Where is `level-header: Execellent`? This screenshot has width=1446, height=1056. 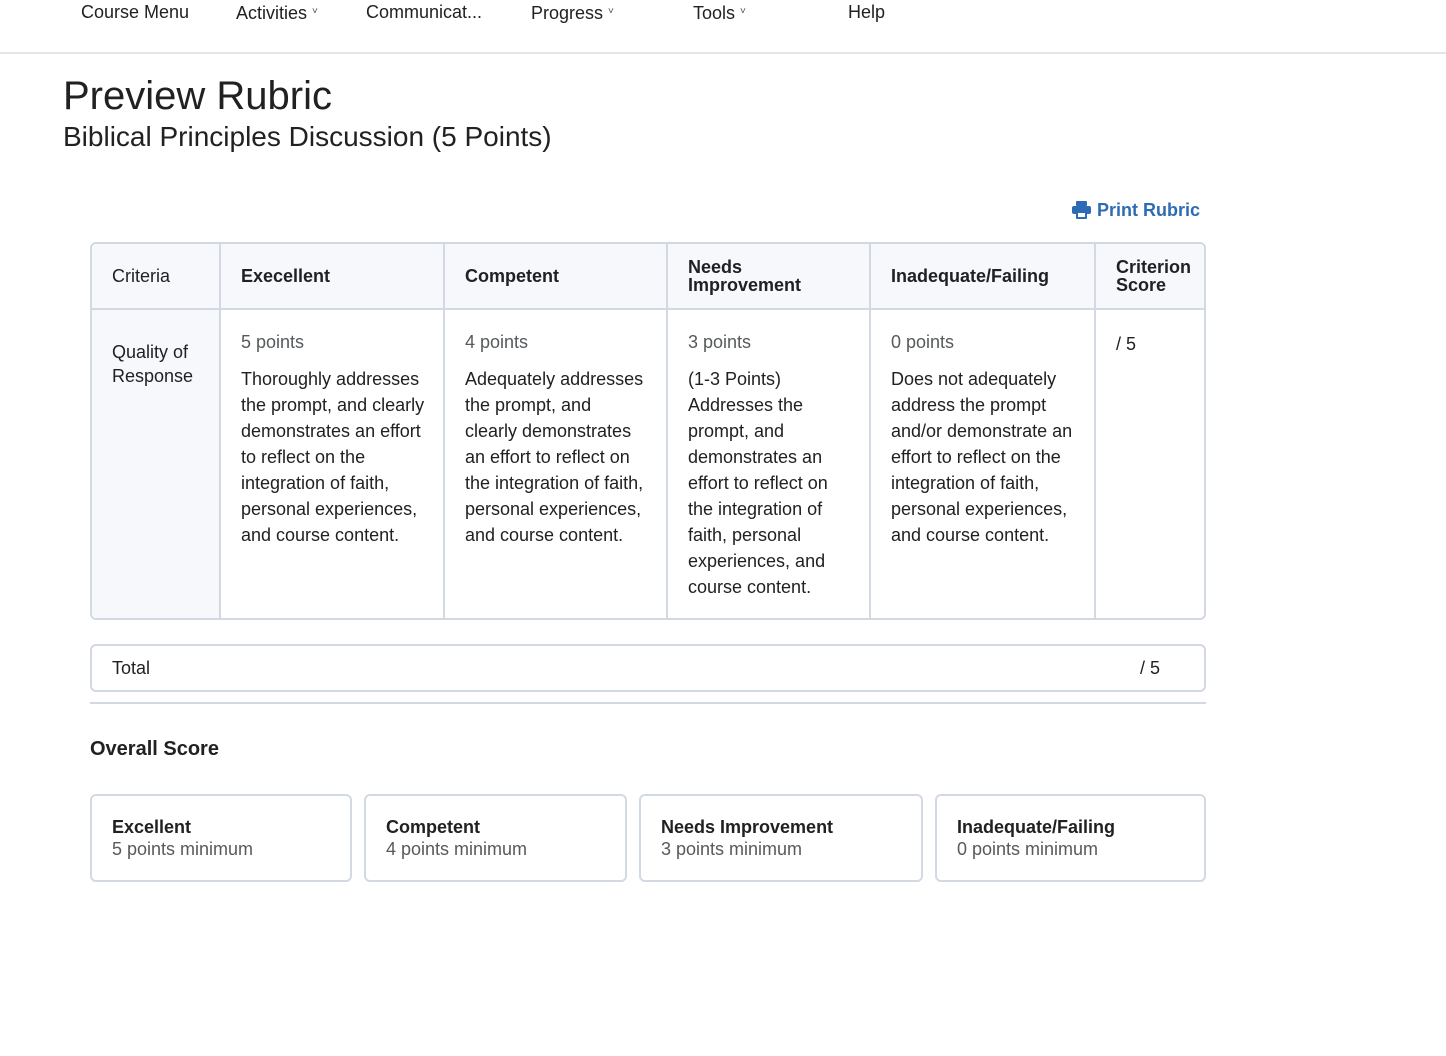
level-header: Execellent is located at coordinates (332, 277).